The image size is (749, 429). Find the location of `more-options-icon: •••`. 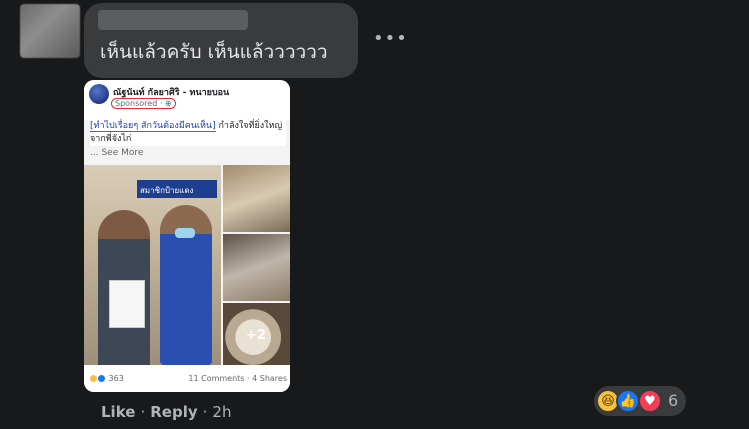

more-options-icon: ••• is located at coordinates (390, 38).